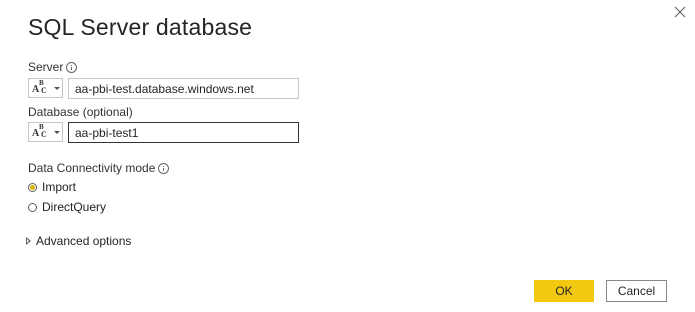 Image resolution: width=695 pixels, height=312 pixels. I want to click on radio-directquery-label: DirectQuery, so click(74, 207).